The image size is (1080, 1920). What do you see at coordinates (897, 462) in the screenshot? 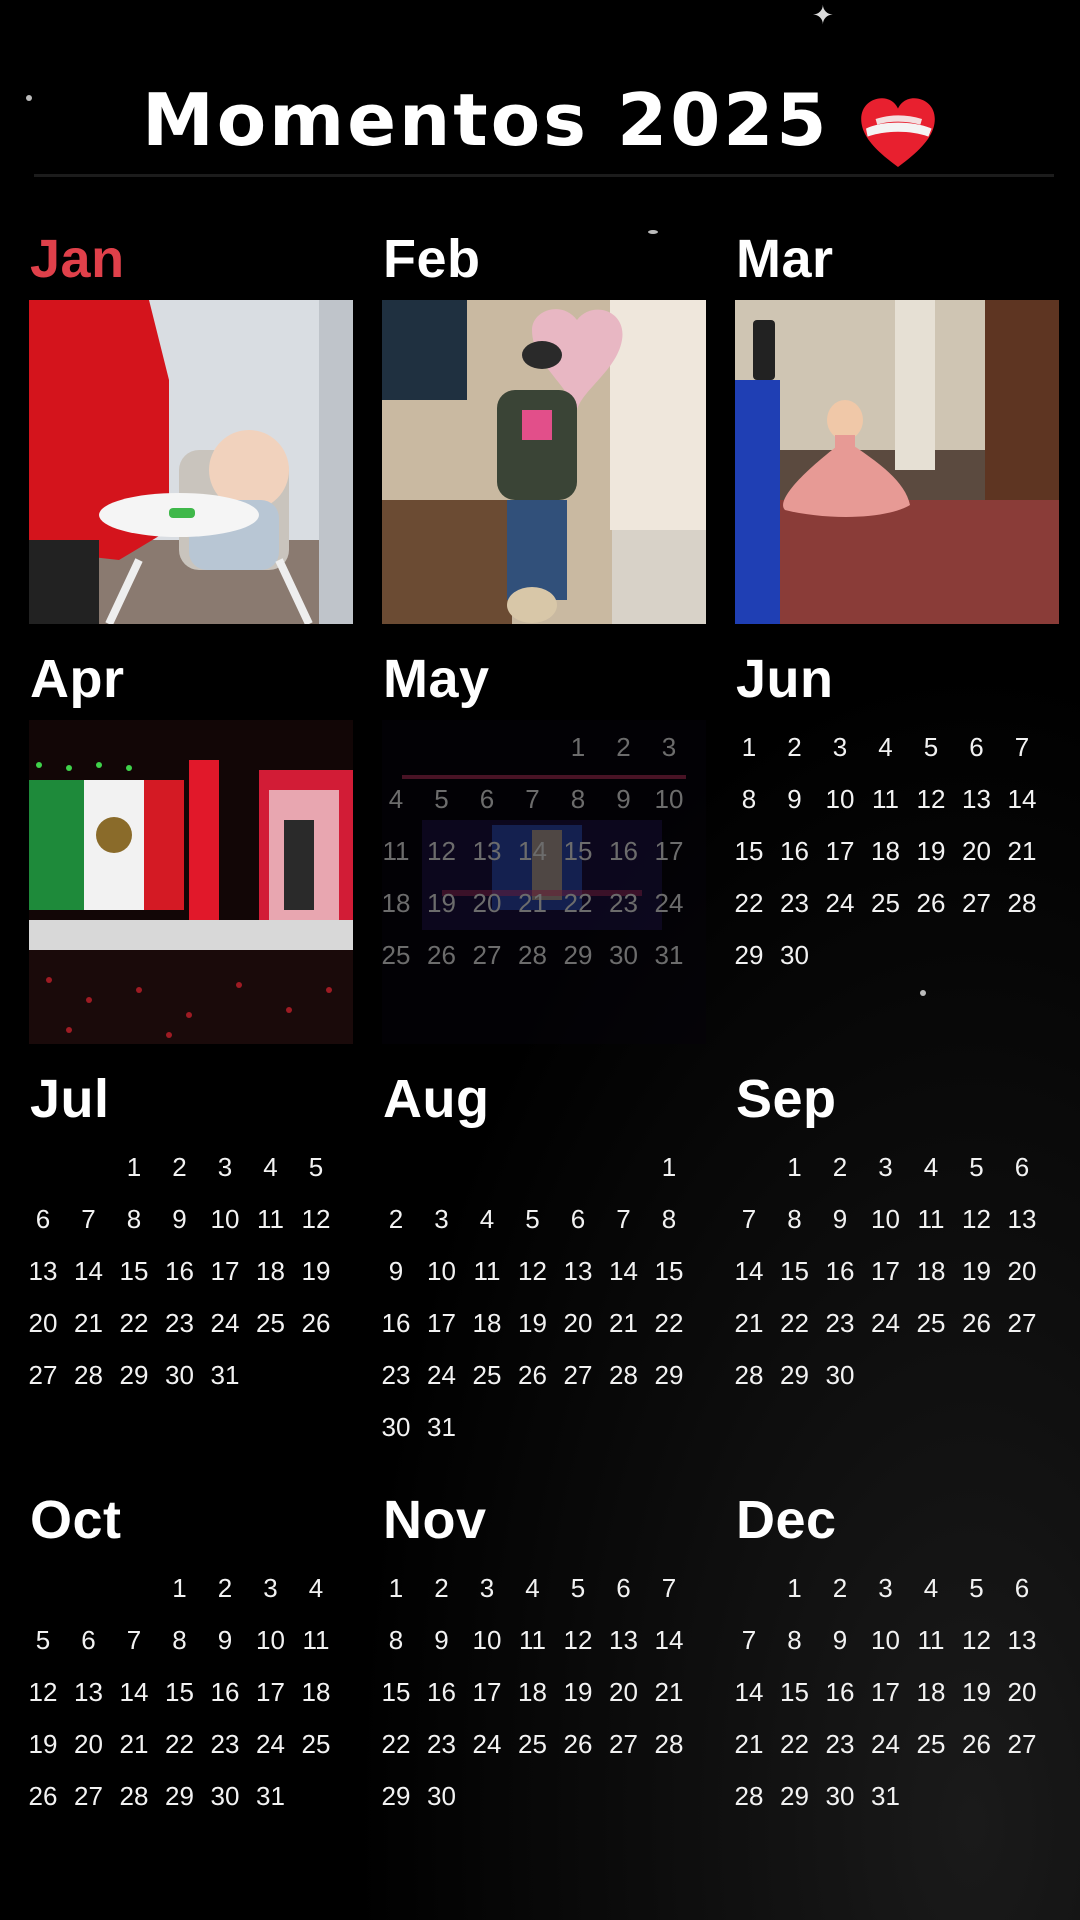
I see `quinceanera-dress-photo` at bounding box center [897, 462].